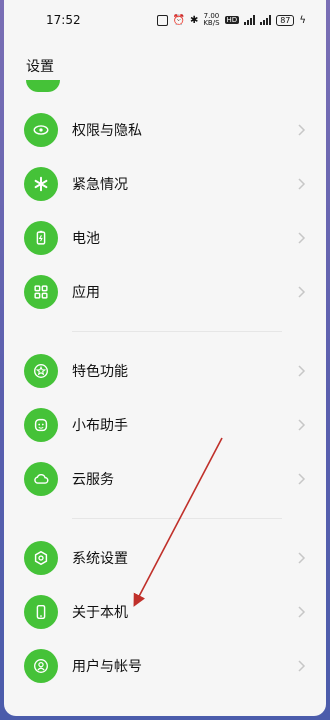  What do you see at coordinates (86, 239) in the screenshot?
I see `menu-item-label: 电池` at bounding box center [86, 239].